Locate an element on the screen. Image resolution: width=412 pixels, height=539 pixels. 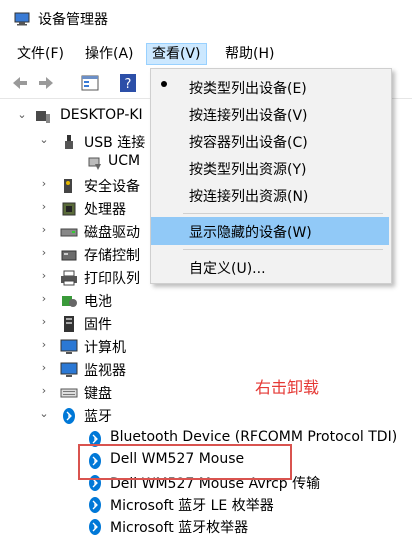
menu-bar: 文件(F) 操作(A) 查看(V) 帮助(H) is located at coordinates (206, 53).